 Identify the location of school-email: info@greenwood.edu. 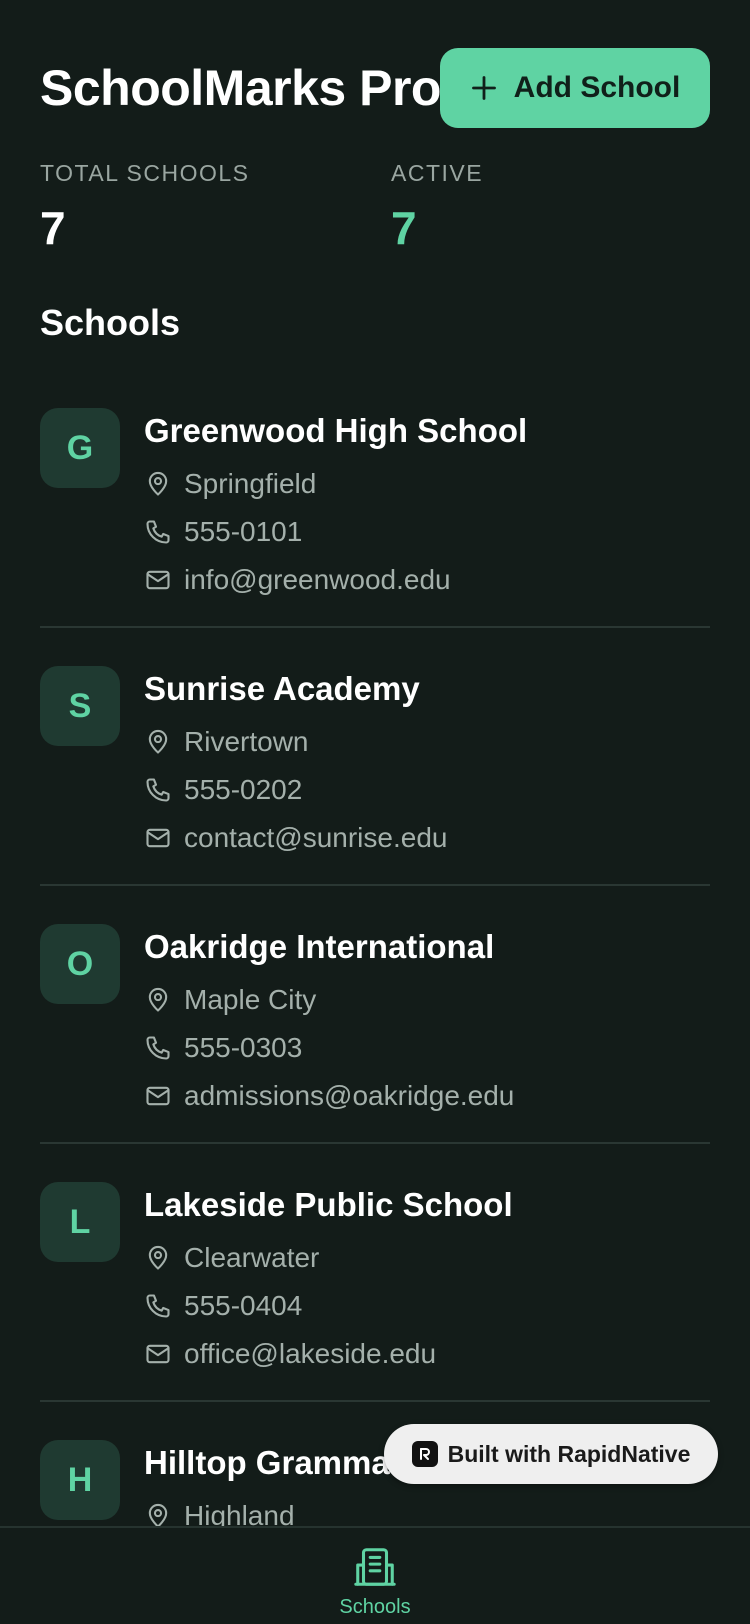
(317, 579).